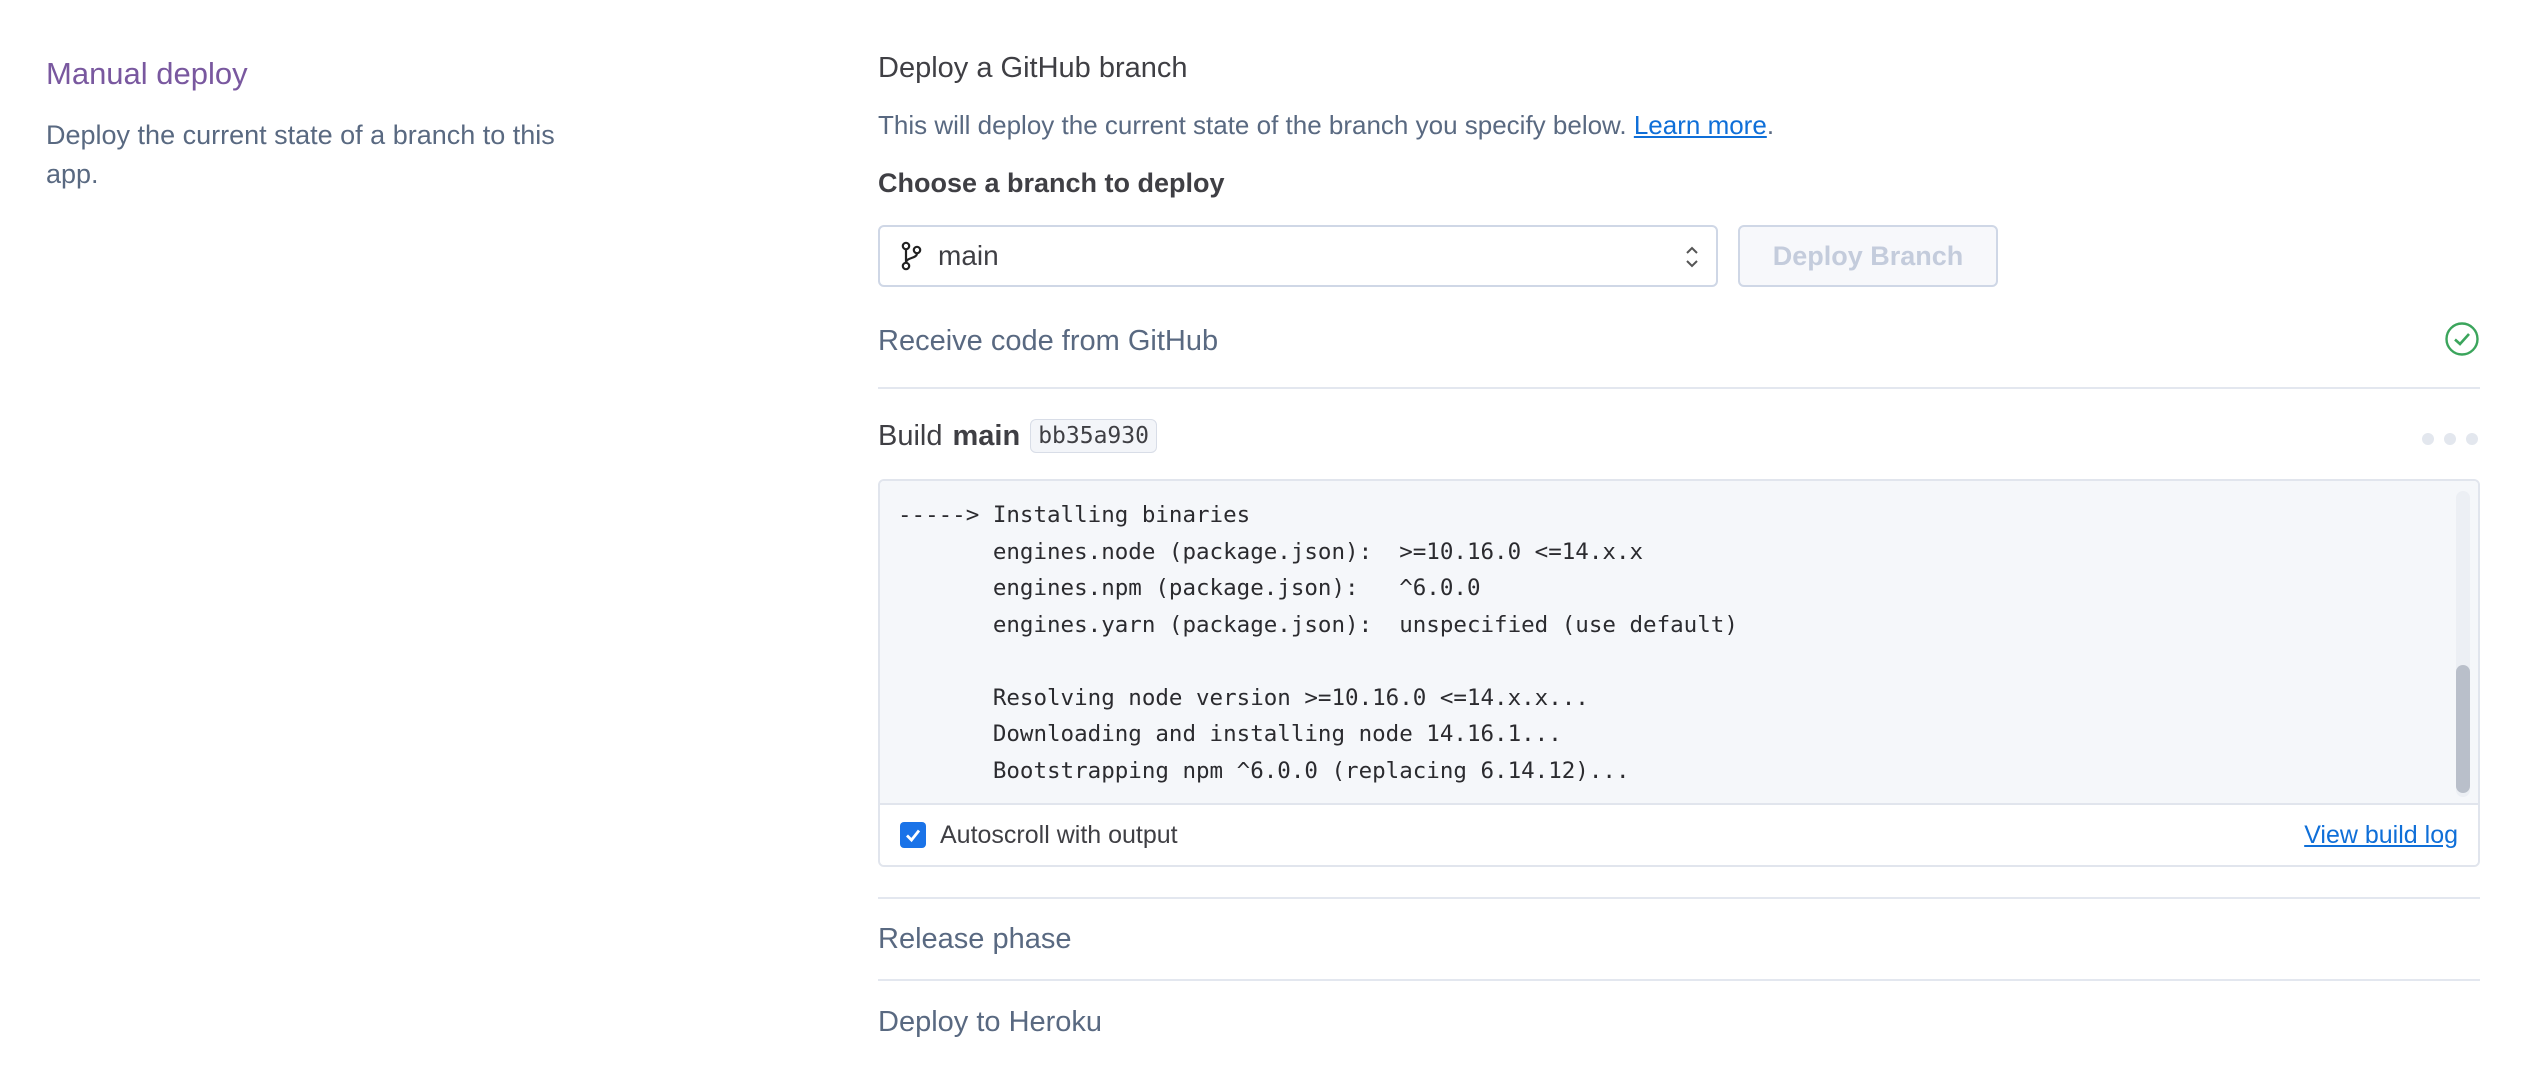 The height and width of the screenshot is (1066, 2534). What do you see at coordinates (1679, 355) in the screenshot?
I see `step-receive-code: Receive code from GitHub` at bounding box center [1679, 355].